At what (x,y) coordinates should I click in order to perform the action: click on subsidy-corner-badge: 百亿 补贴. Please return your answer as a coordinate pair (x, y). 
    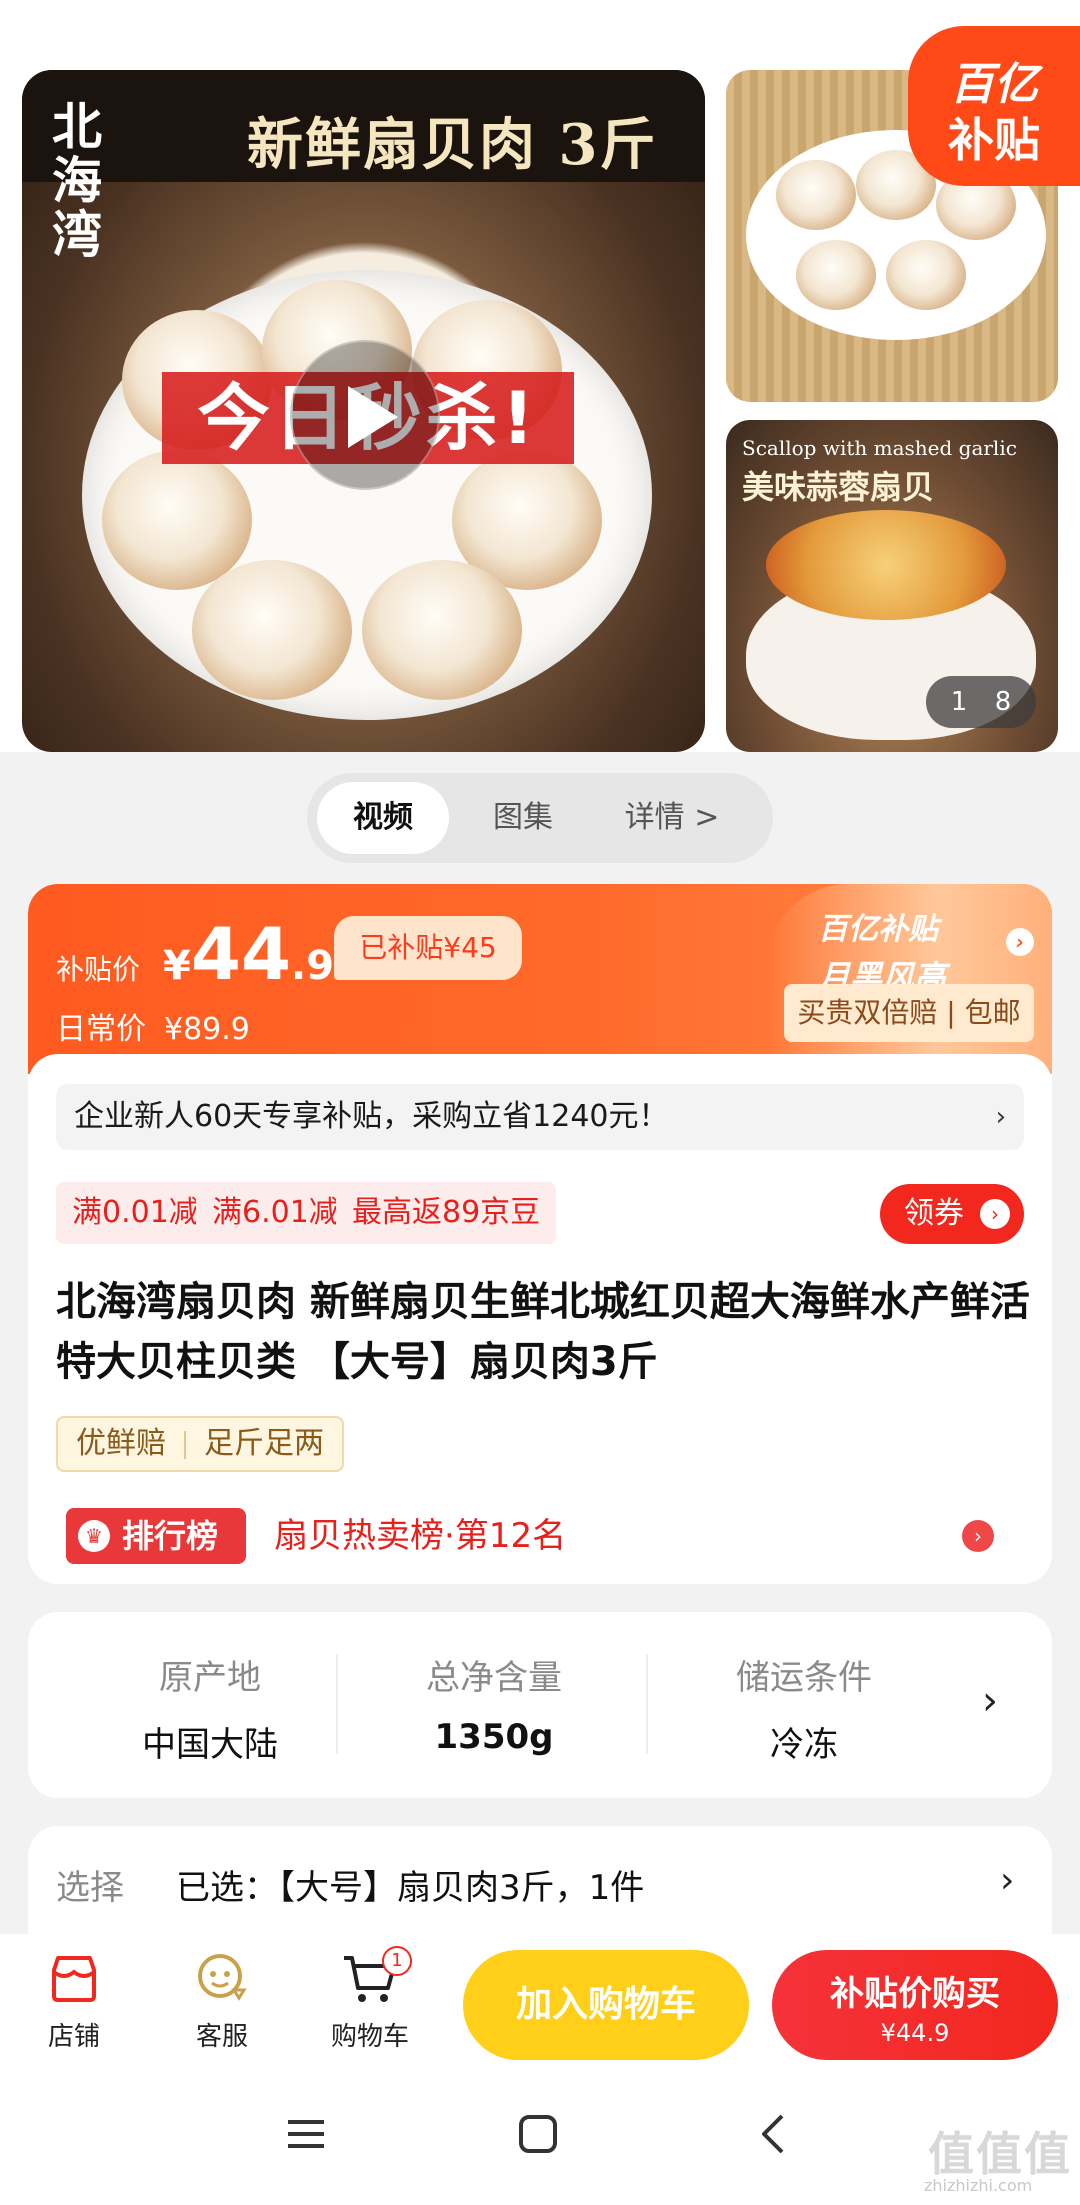
    Looking at the image, I should click on (994, 106).